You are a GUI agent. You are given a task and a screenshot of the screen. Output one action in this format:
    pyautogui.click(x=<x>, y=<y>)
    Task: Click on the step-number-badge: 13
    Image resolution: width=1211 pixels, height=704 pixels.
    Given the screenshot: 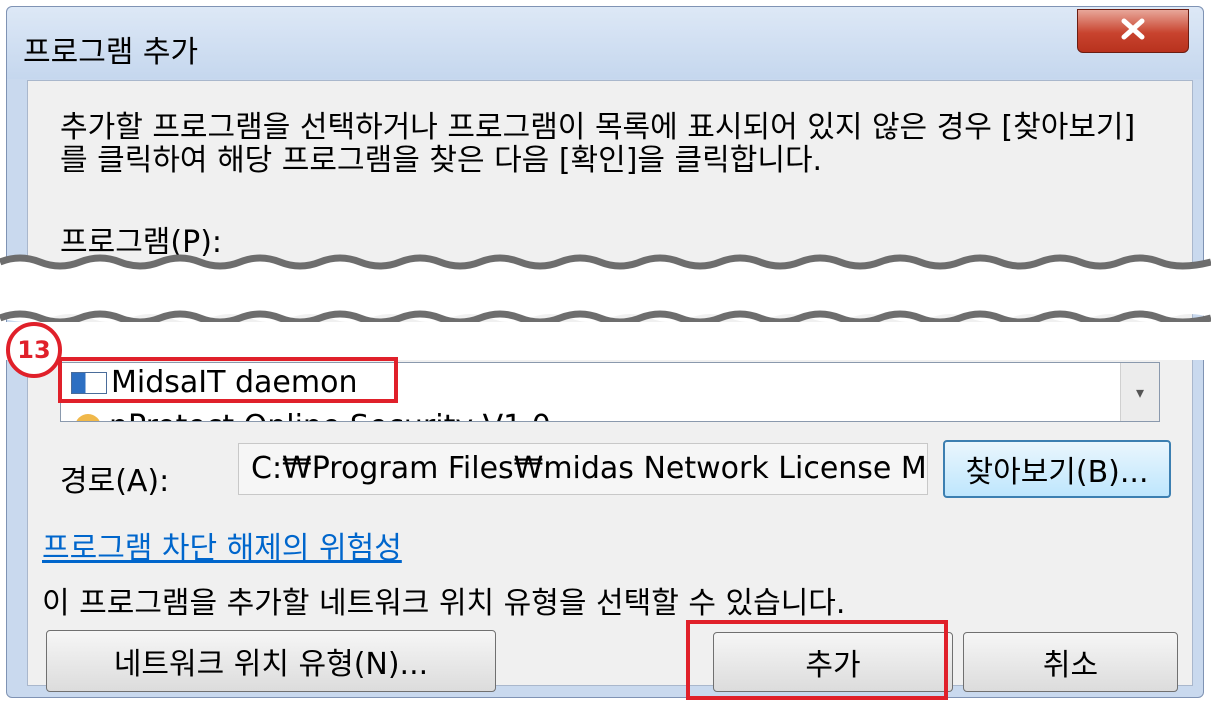 What is the action you would take?
    pyautogui.click(x=34, y=350)
    